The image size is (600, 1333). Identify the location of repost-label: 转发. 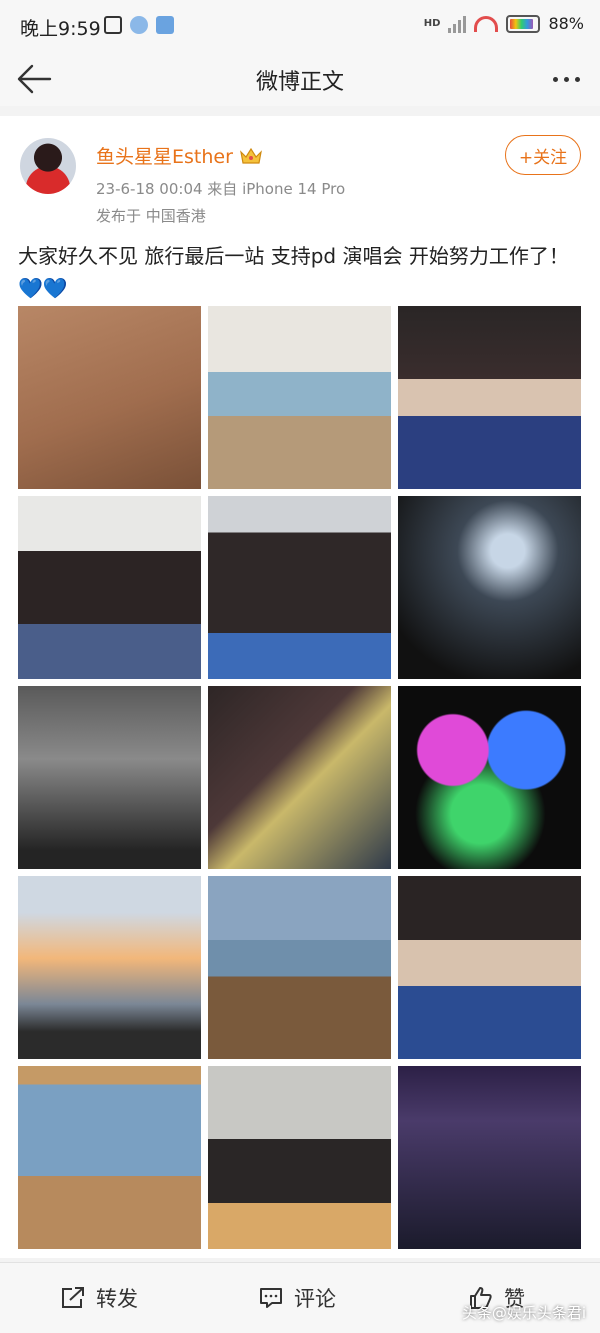
(117, 1299).